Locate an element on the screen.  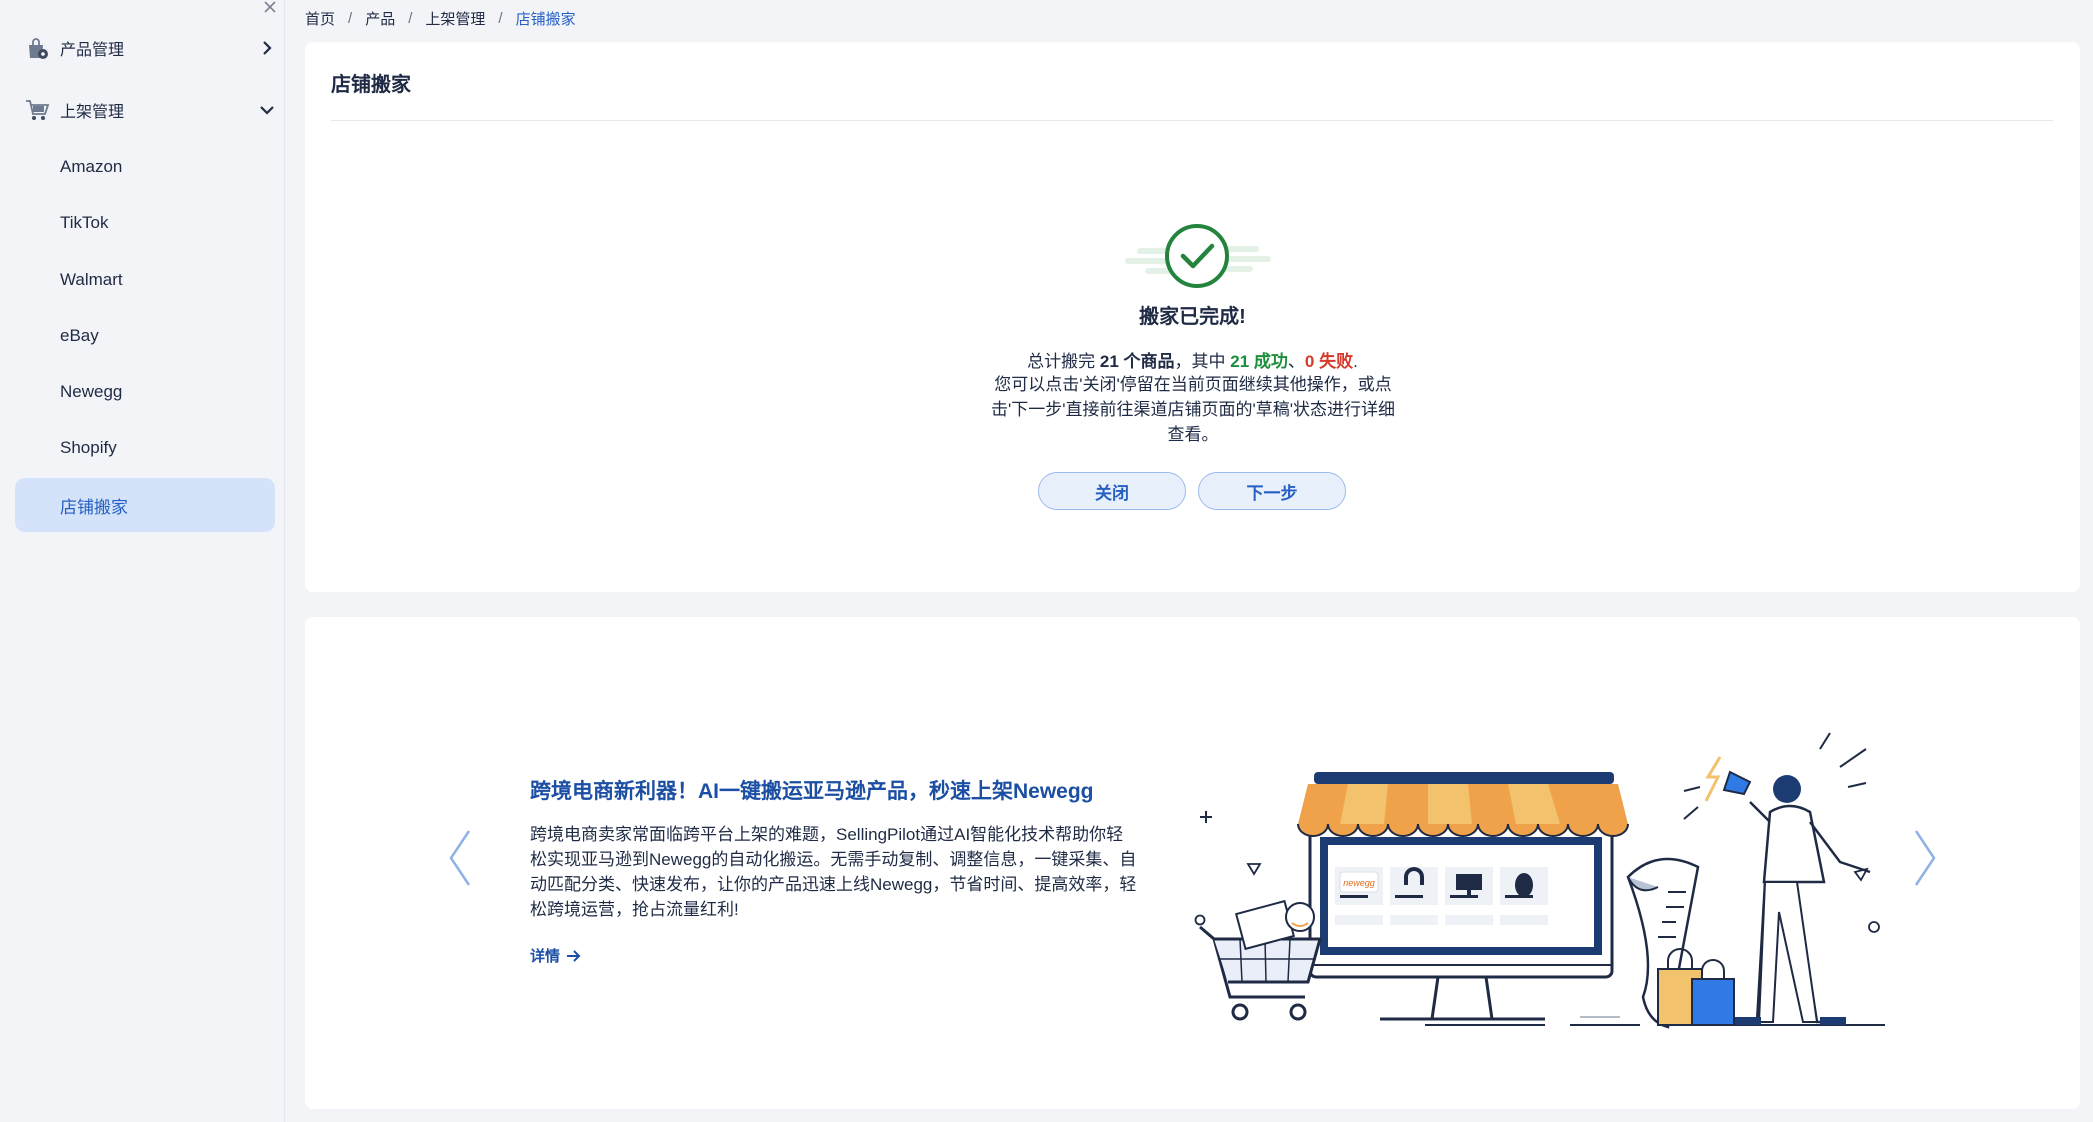
sidebar-item-label: Shopify is located at coordinates (88, 447).